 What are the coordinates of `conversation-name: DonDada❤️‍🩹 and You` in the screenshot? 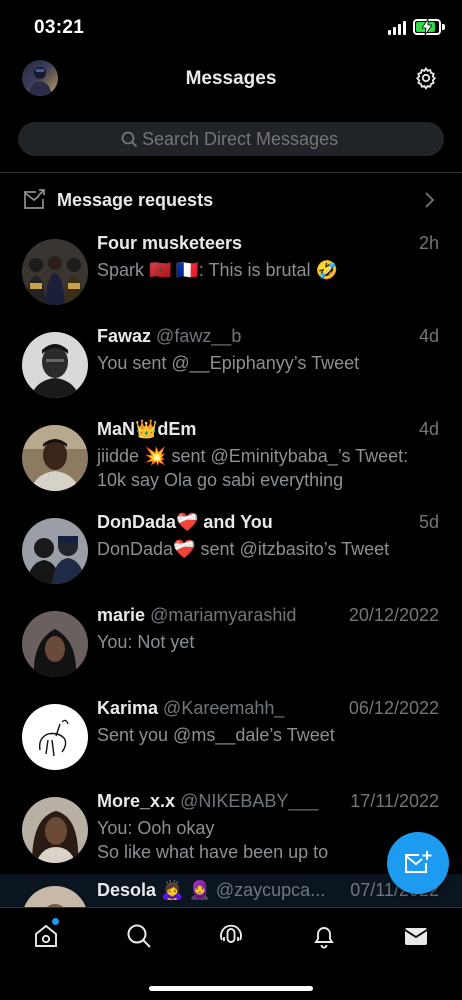 It's located at (185, 522).